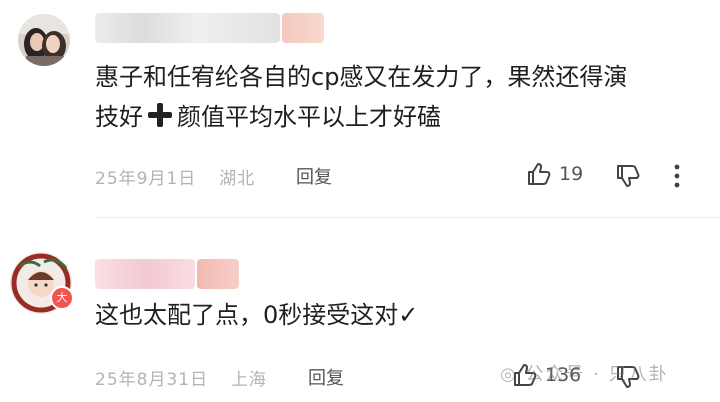  Describe the element at coordinates (152, 380) in the screenshot. I see `comment-date: 25年8月31日` at that location.